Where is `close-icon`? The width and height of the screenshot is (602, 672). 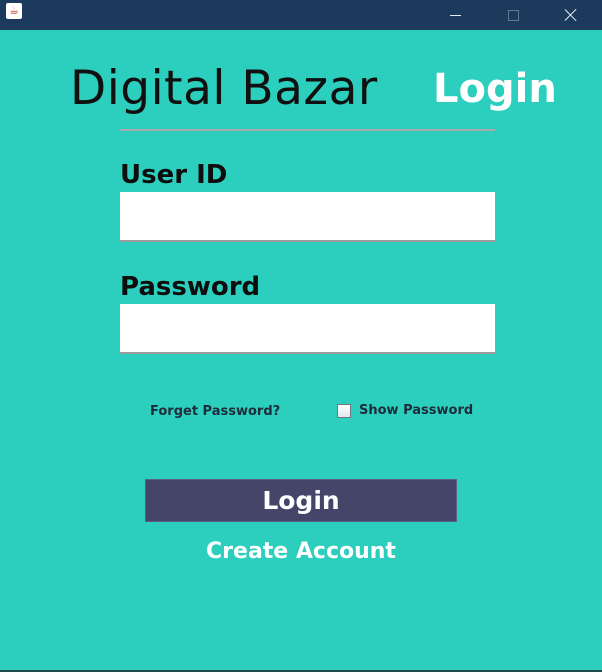 close-icon is located at coordinates (571, 15).